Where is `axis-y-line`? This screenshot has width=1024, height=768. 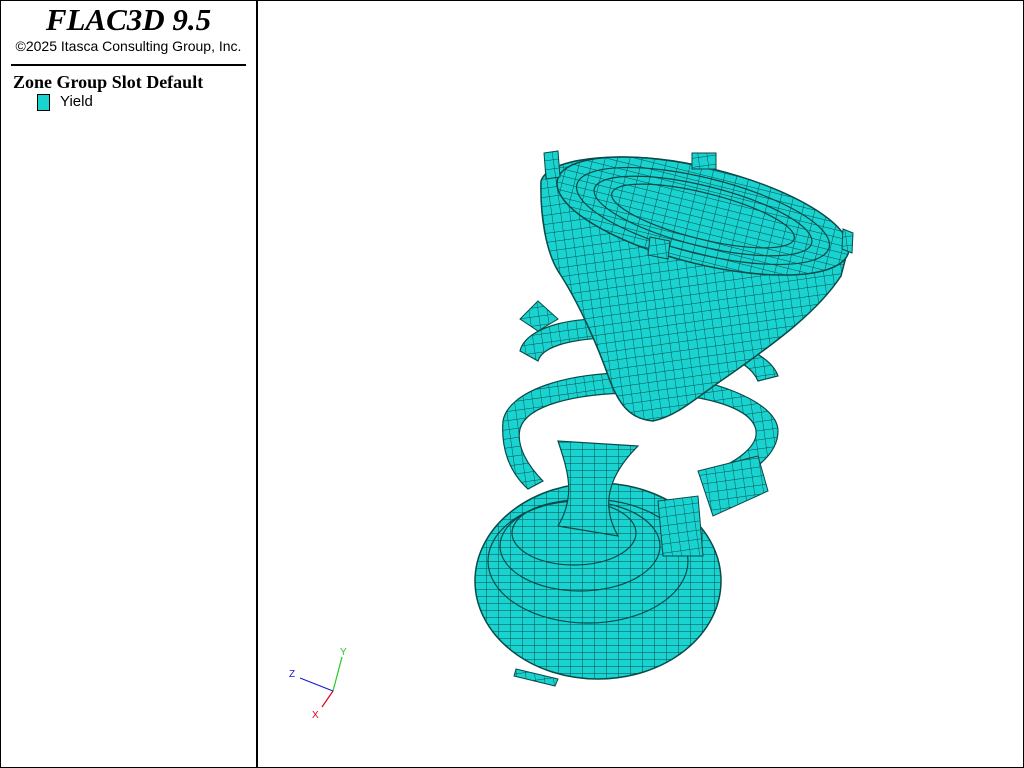 axis-y-line is located at coordinates (337, 674).